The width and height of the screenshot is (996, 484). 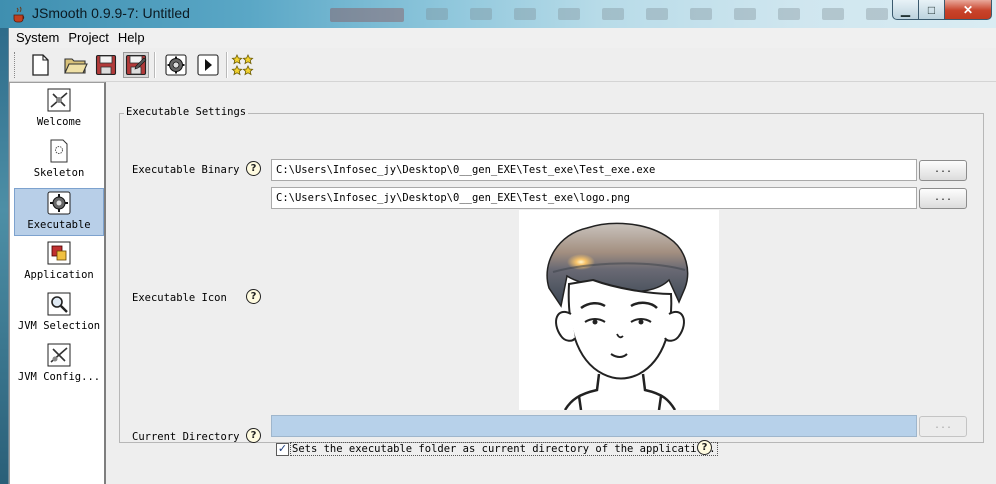 I want to click on skeleton-icon, so click(x=59, y=151).